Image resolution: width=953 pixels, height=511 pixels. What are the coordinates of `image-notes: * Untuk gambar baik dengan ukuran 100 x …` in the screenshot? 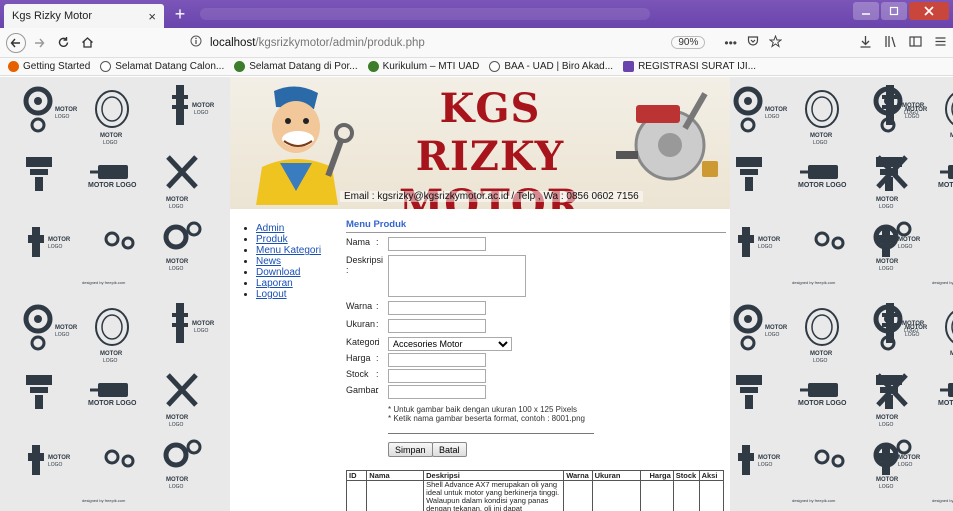 It's located at (486, 414).